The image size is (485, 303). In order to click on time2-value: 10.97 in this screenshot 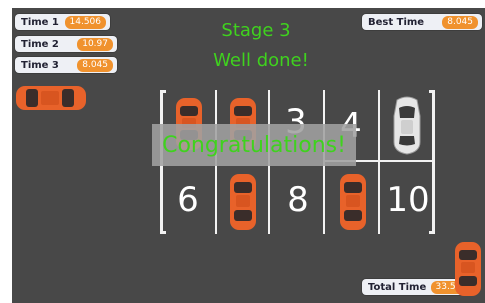, I will do `click(95, 44)`.